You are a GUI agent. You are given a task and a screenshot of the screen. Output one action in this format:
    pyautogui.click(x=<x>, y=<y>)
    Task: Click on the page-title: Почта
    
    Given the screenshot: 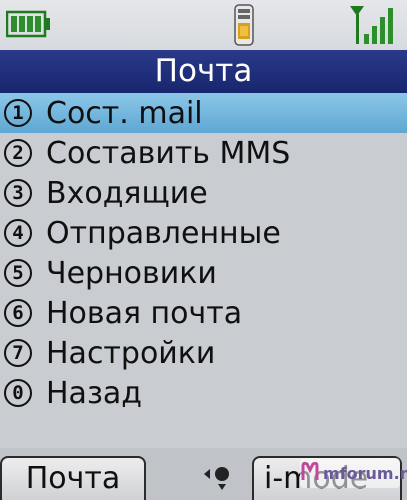 What is the action you would take?
    pyautogui.click(x=203, y=71)
    